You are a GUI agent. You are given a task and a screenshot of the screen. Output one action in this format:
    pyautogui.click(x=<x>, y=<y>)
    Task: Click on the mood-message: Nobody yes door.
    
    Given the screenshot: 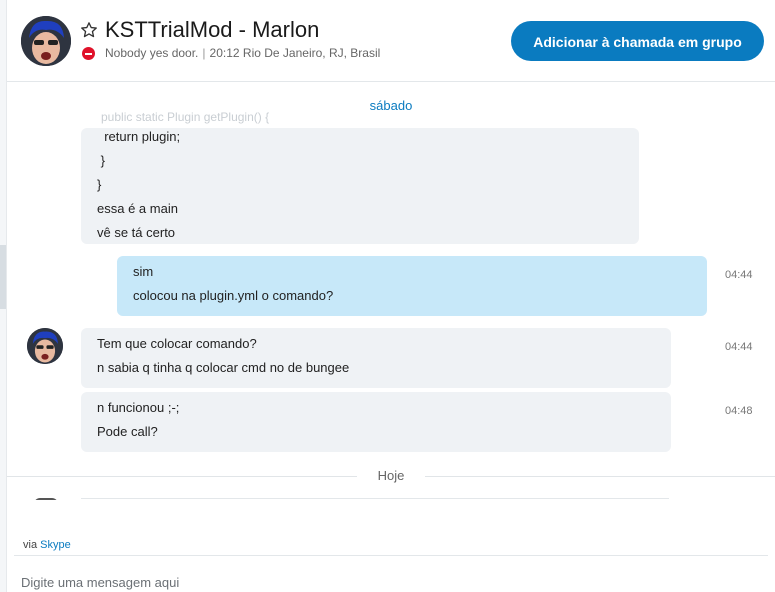 What is the action you would take?
    pyautogui.click(x=152, y=53)
    